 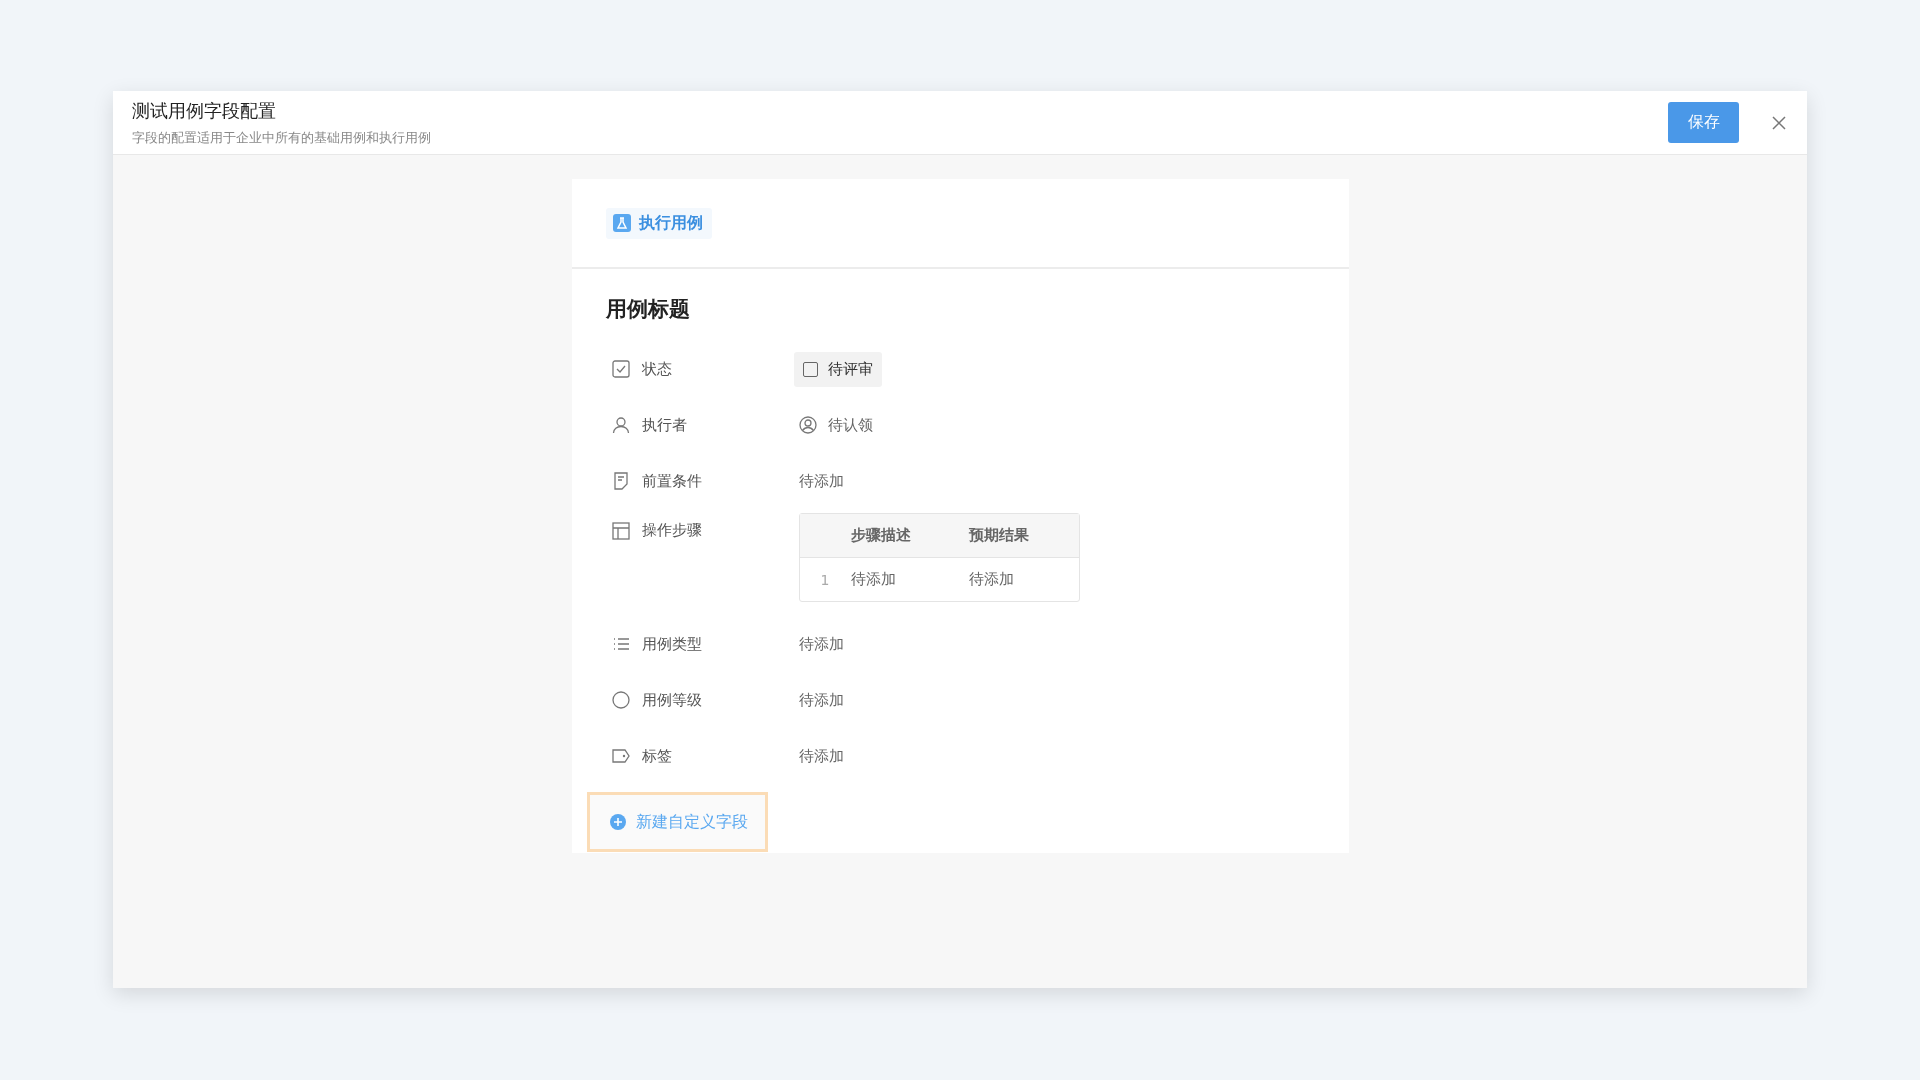 What do you see at coordinates (620, 644) in the screenshot?
I see `list-icon` at bounding box center [620, 644].